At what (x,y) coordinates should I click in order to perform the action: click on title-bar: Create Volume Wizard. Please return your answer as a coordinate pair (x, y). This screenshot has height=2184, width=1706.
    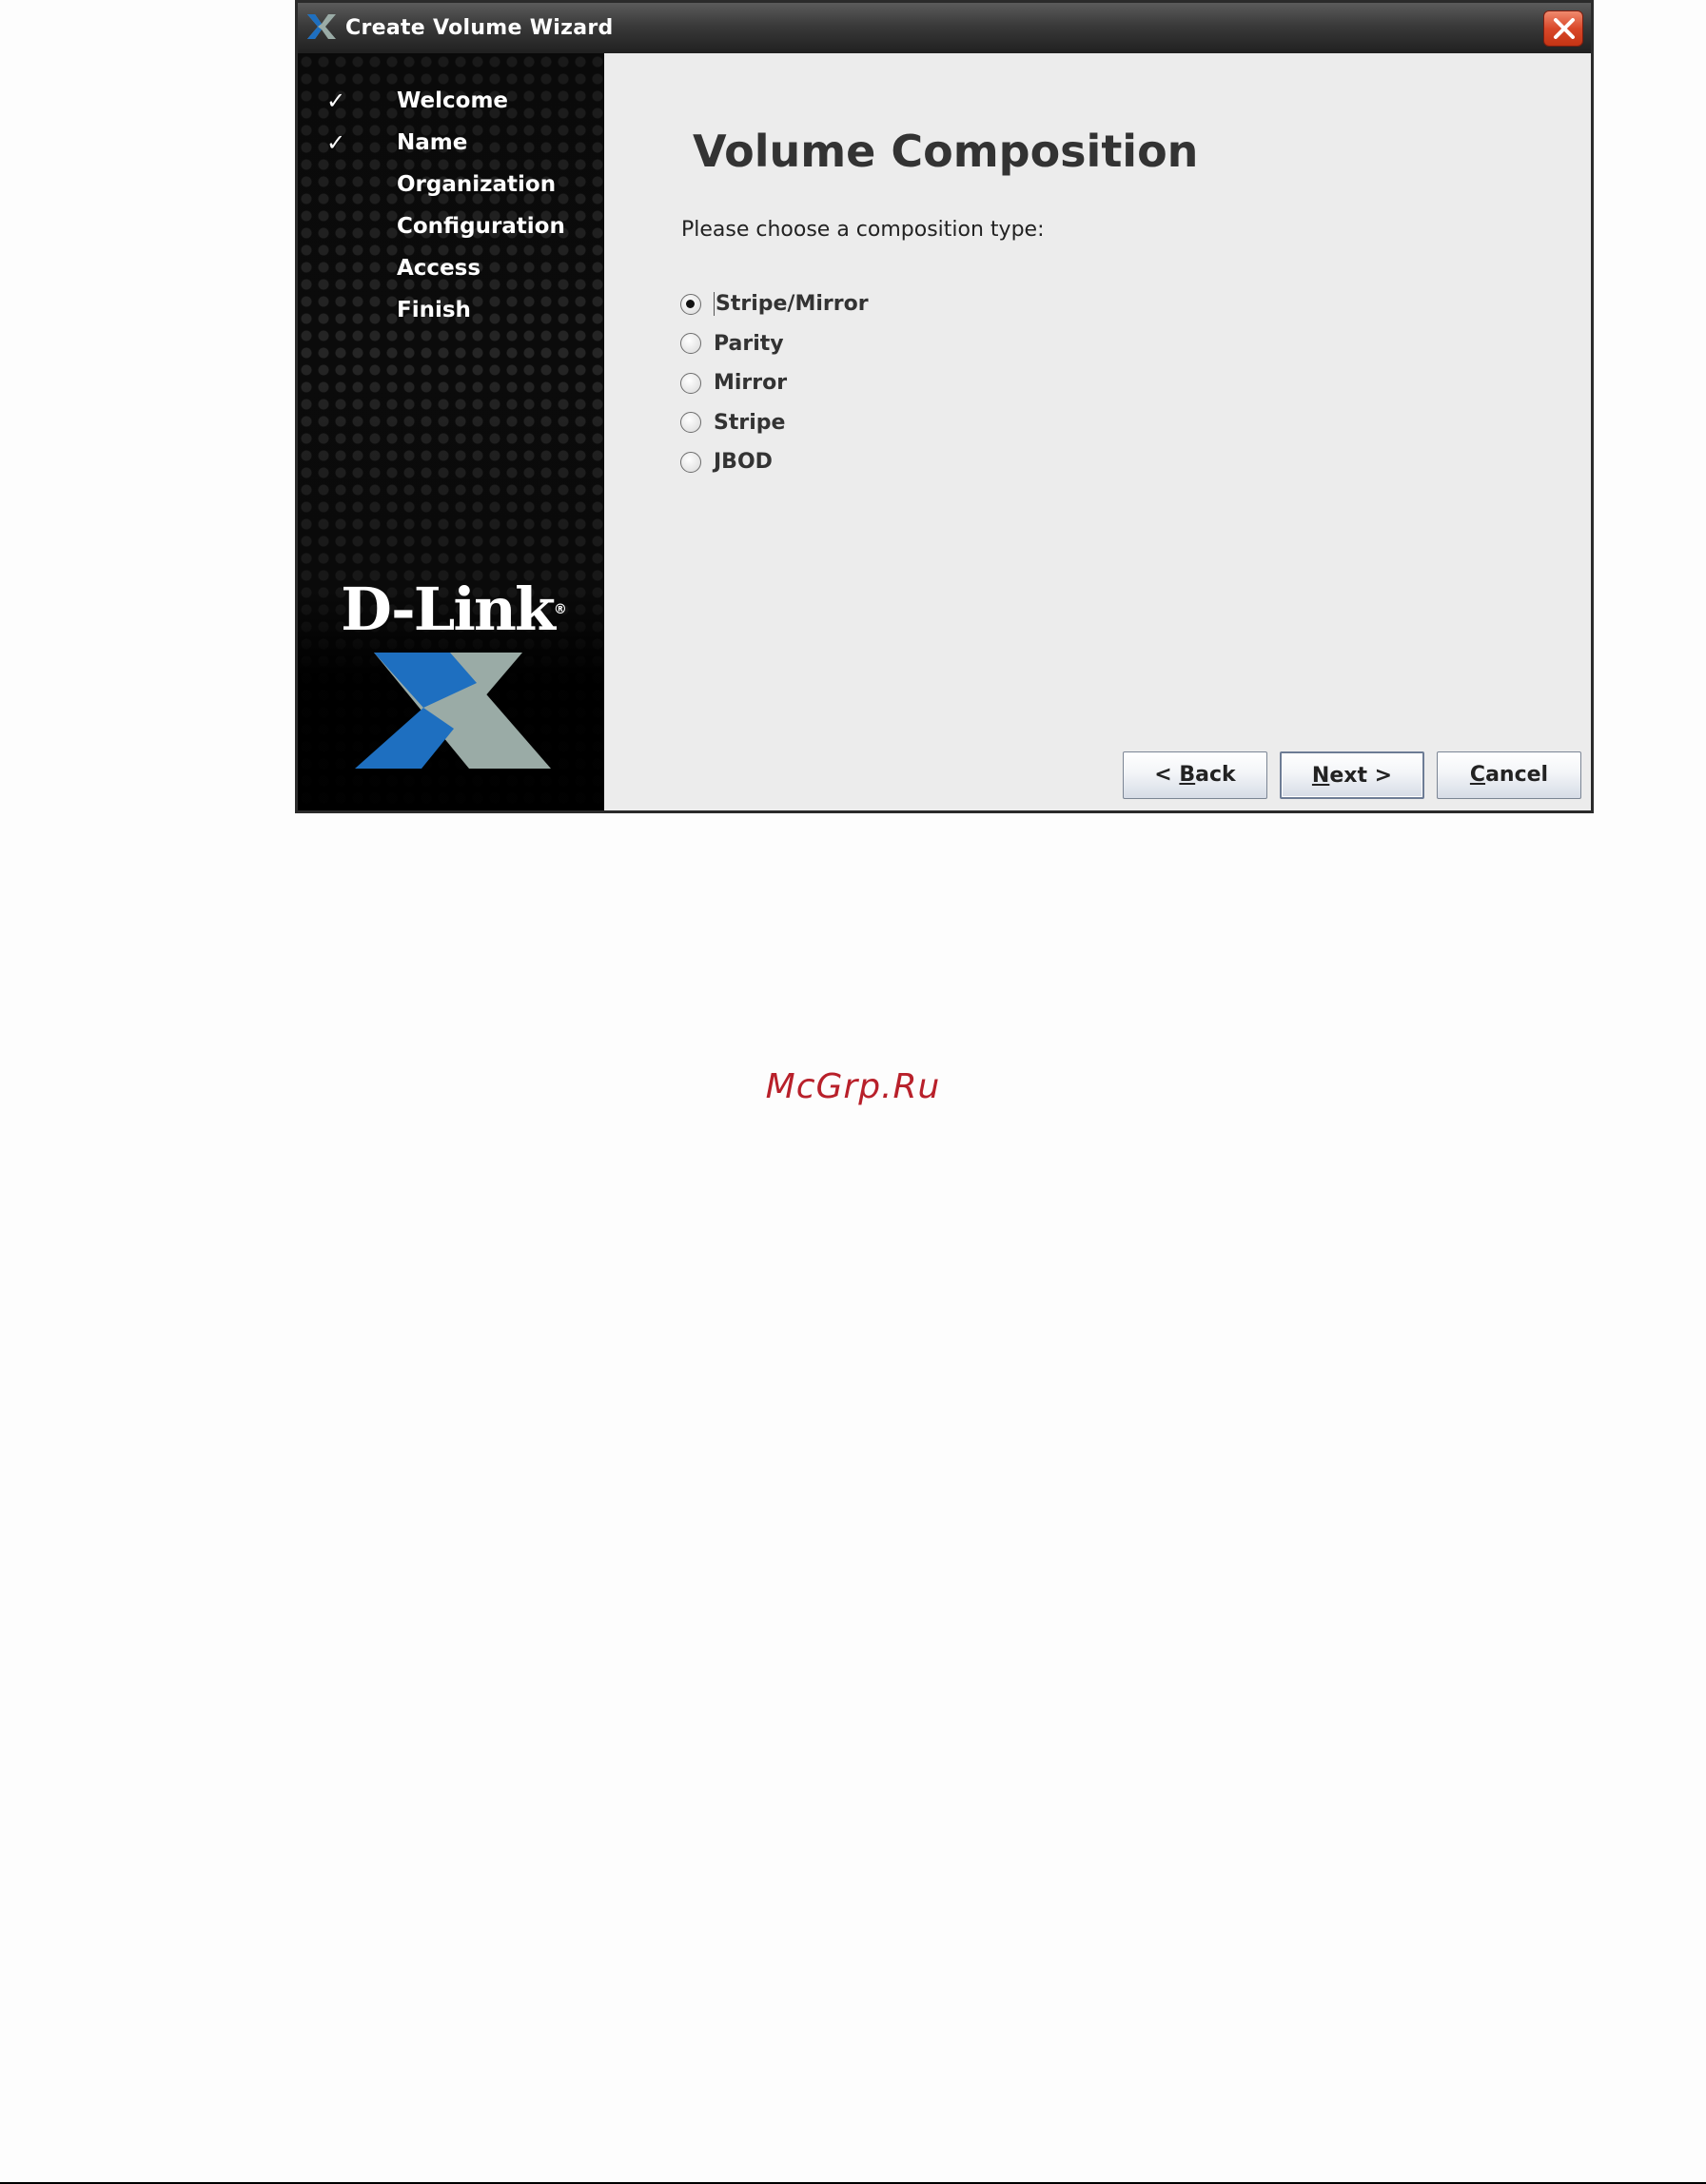
    Looking at the image, I should click on (944, 28).